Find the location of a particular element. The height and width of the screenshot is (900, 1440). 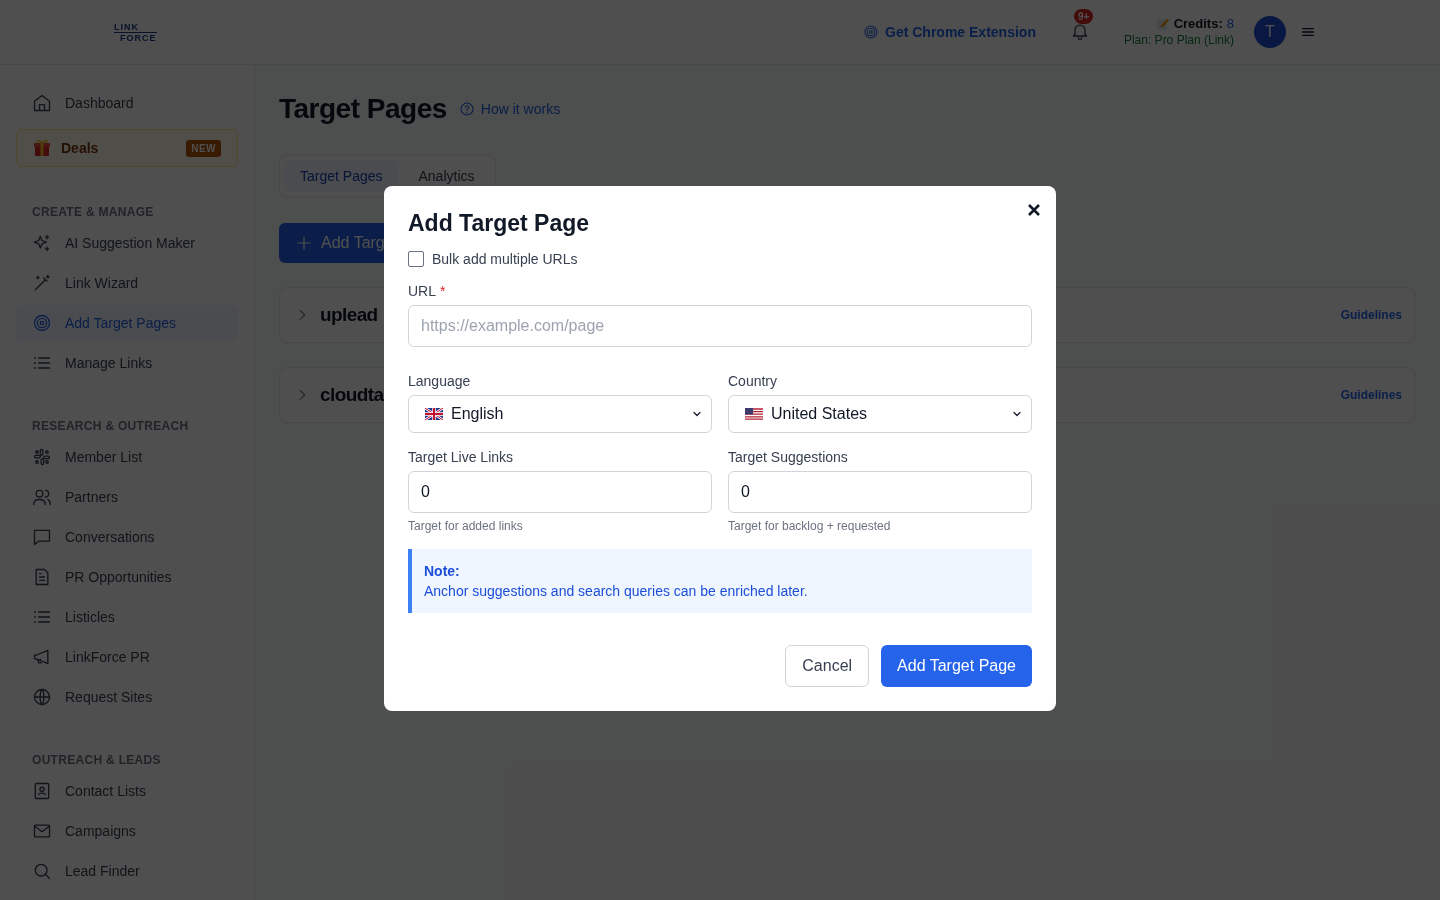

required-mark: * is located at coordinates (443, 291).